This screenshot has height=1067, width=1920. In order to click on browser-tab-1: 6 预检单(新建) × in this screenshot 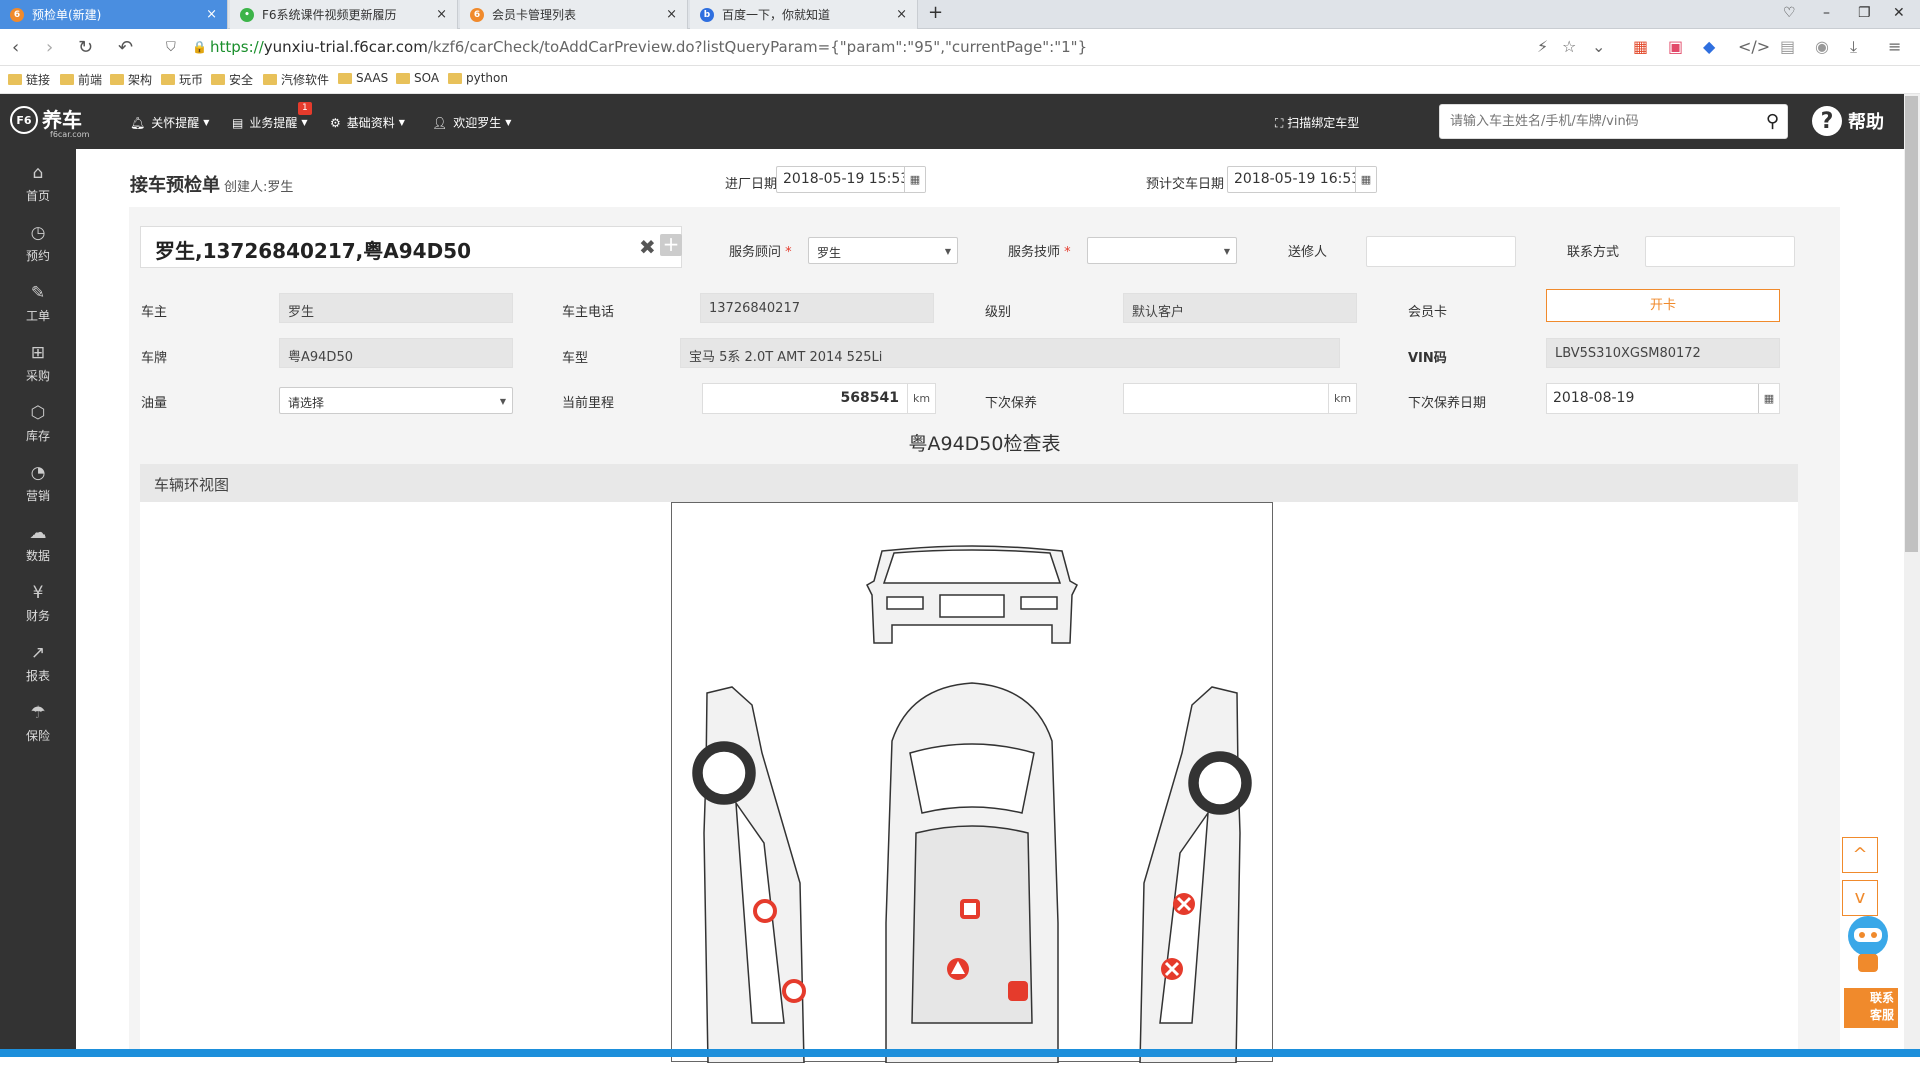, I will do `click(114, 14)`.